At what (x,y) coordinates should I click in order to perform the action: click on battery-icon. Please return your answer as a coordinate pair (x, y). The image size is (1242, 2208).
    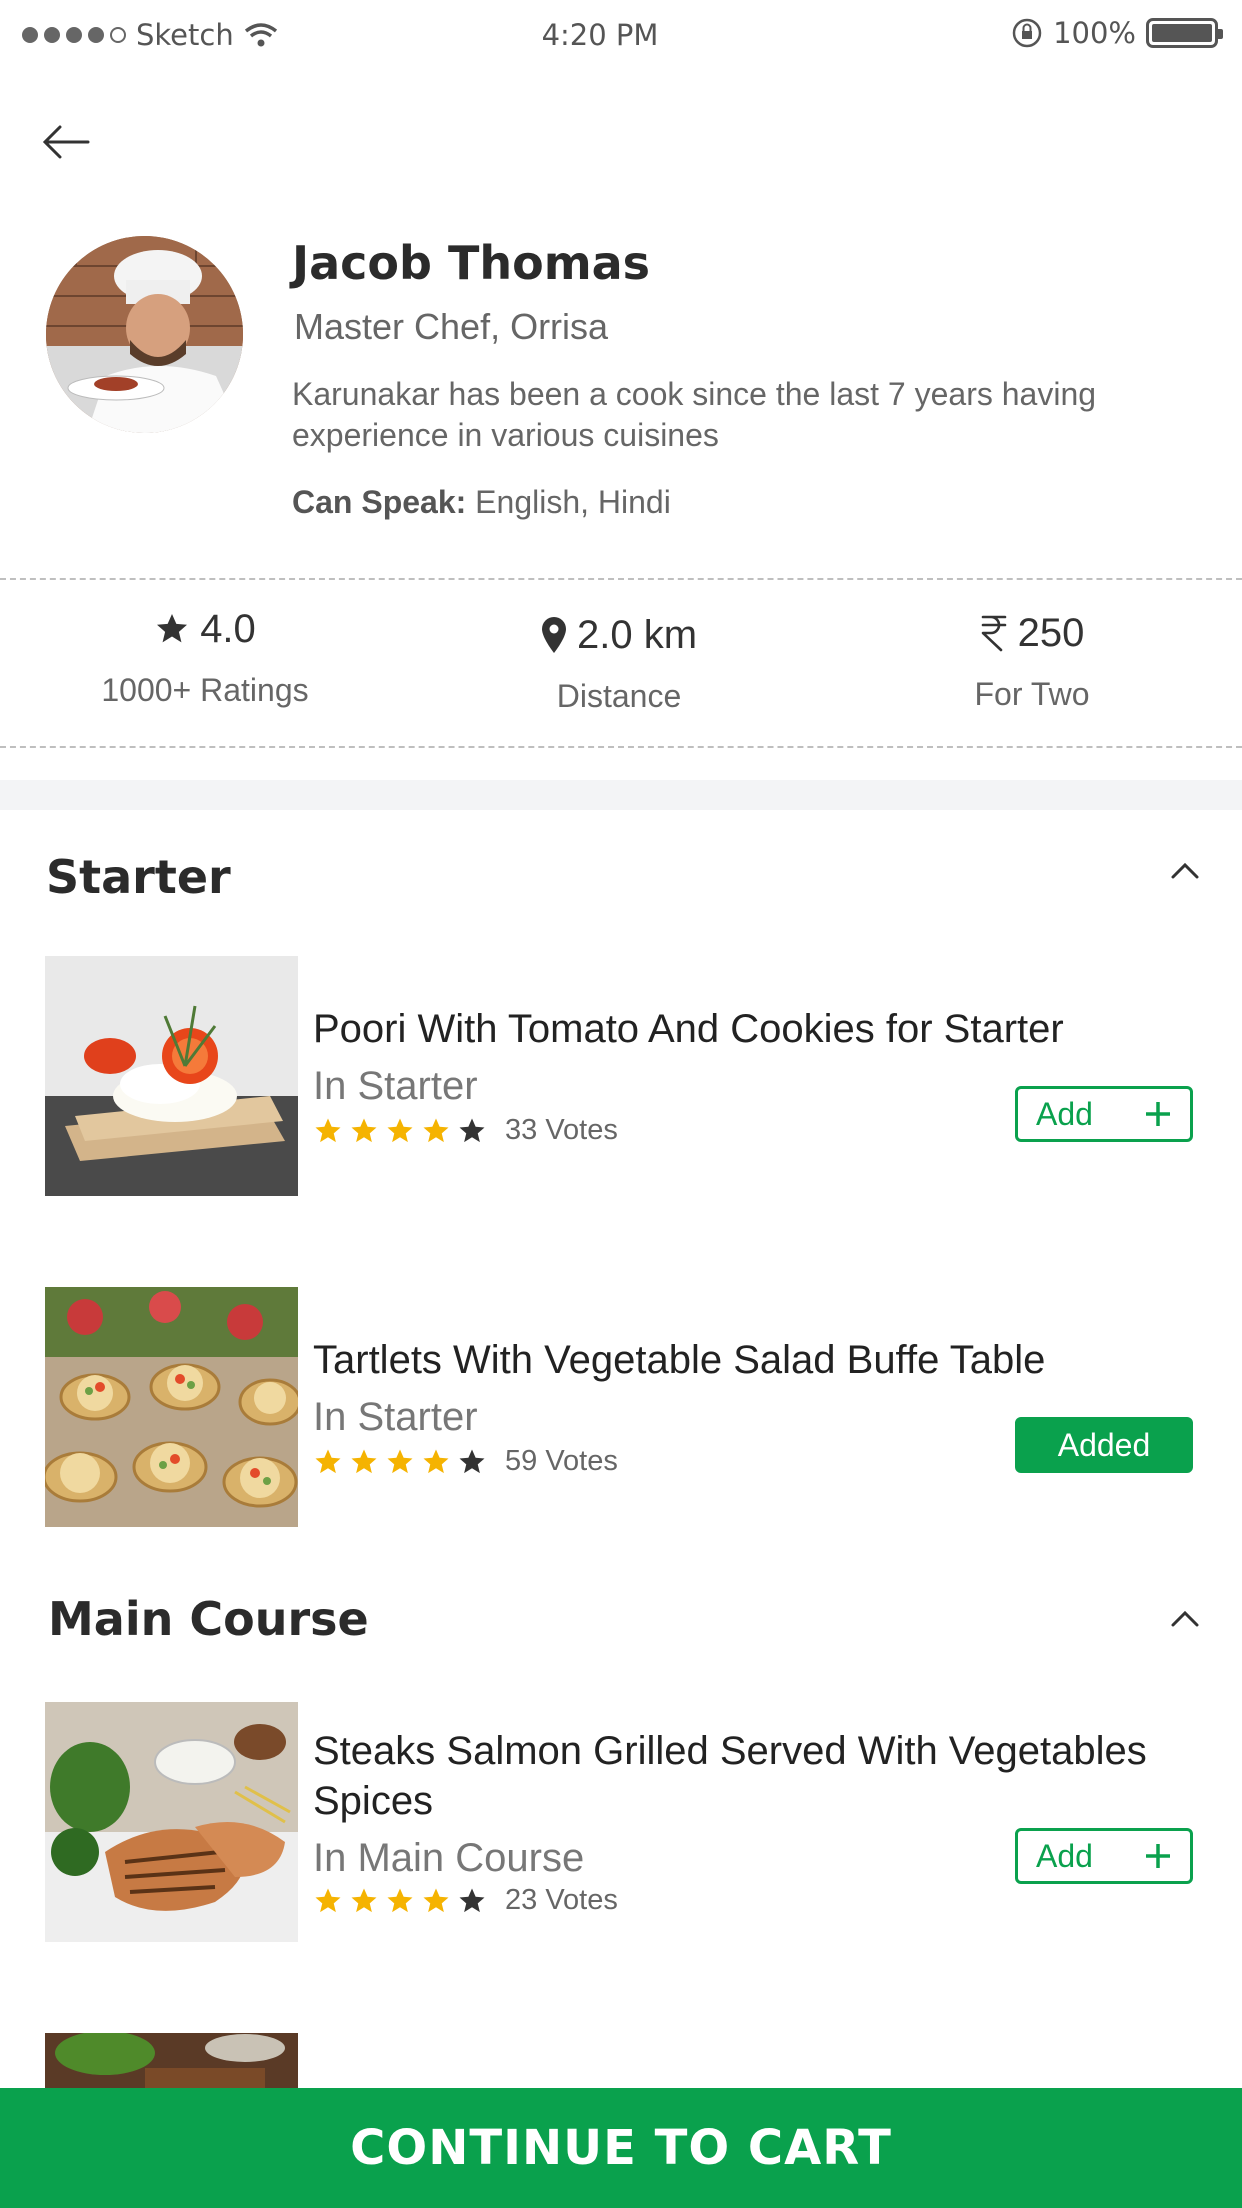
    Looking at the image, I should click on (1184, 33).